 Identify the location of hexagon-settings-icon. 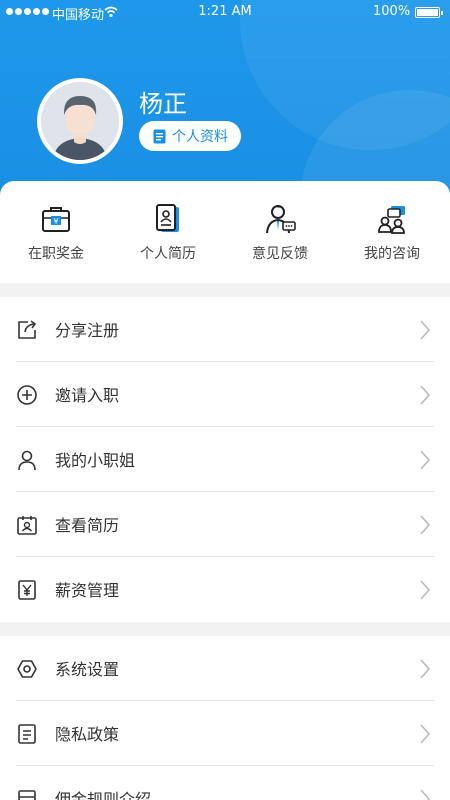
(27, 669).